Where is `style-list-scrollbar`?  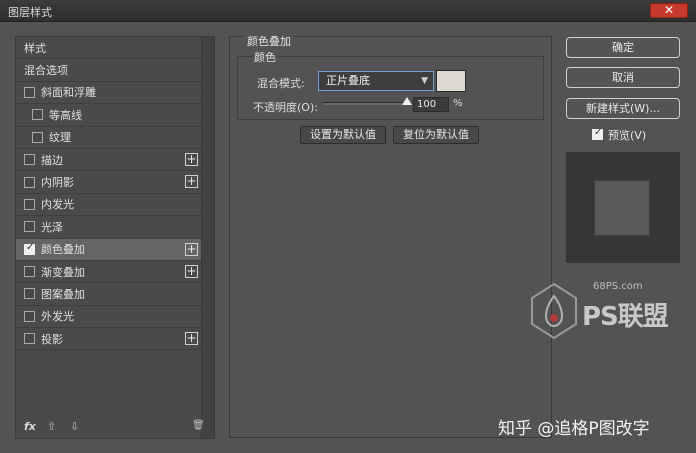
style-list-scrollbar is located at coordinates (207, 237).